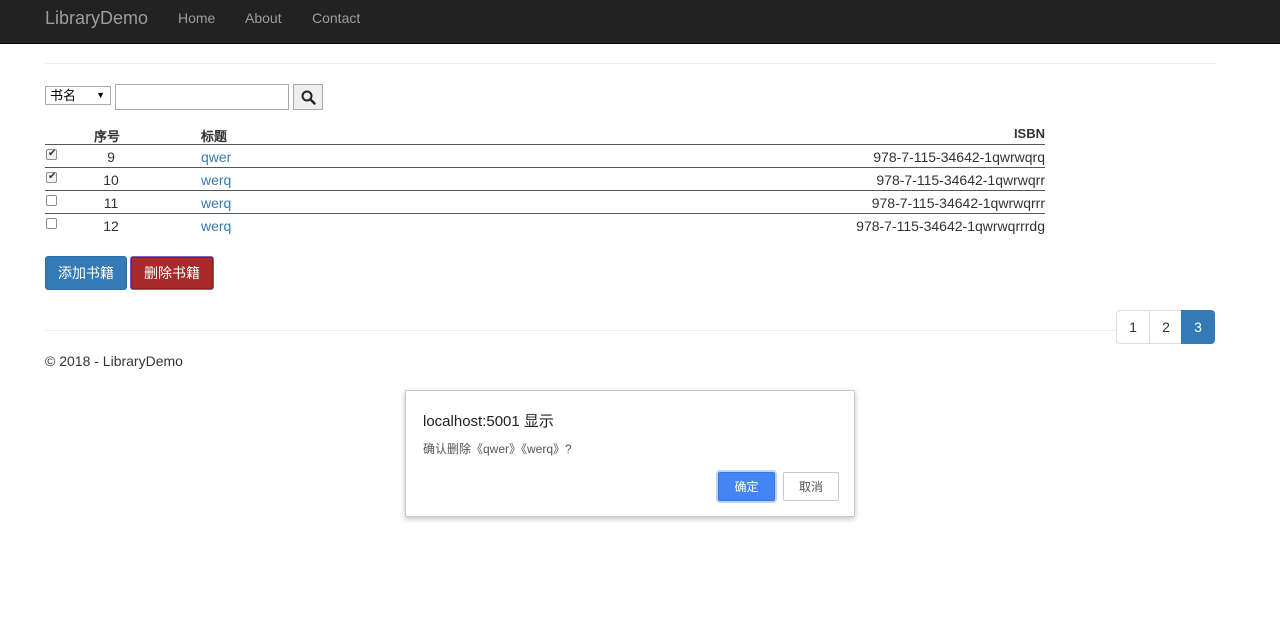  I want to click on header-title: 标题, so click(214, 136).